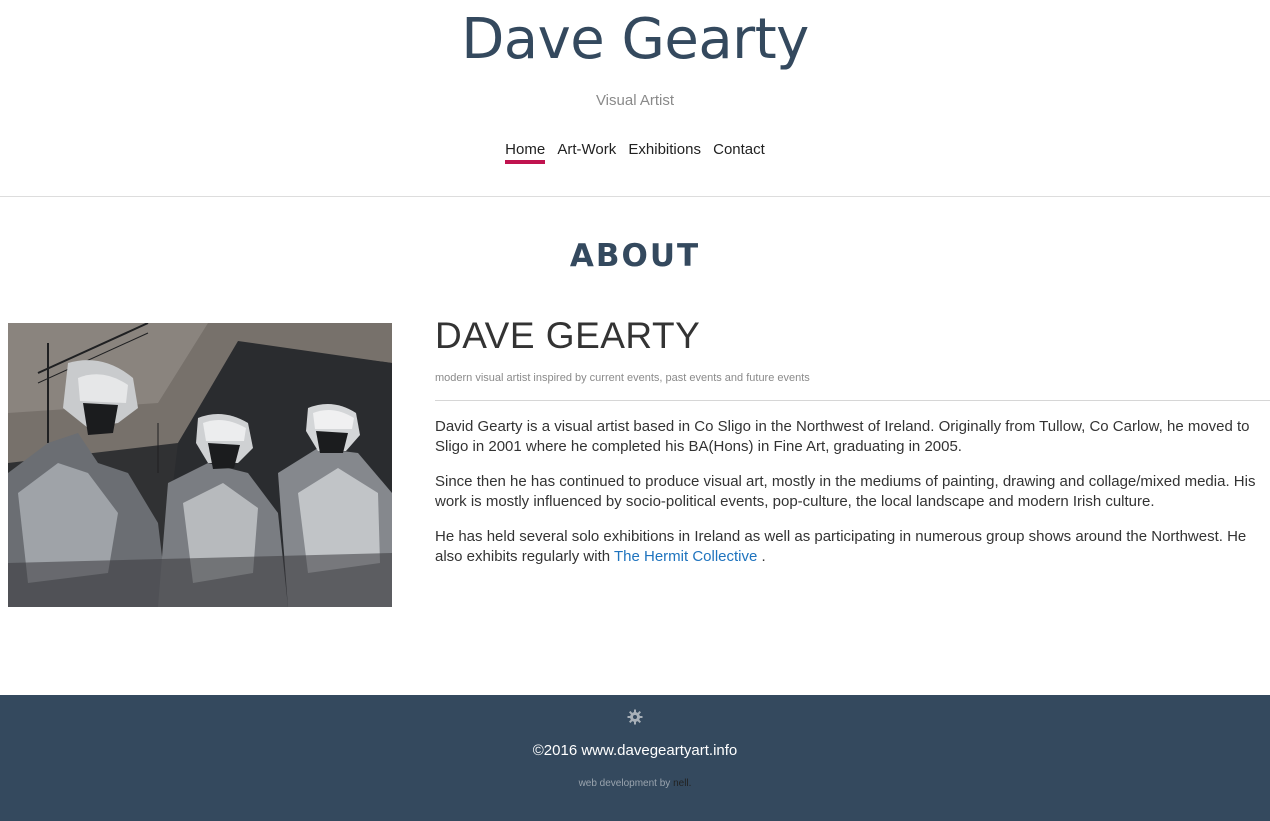 This screenshot has width=1270, height=821. Describe the element at coordinates (739, 152) in the screenshot. I see `nav-item-contact: Contact` at that location.